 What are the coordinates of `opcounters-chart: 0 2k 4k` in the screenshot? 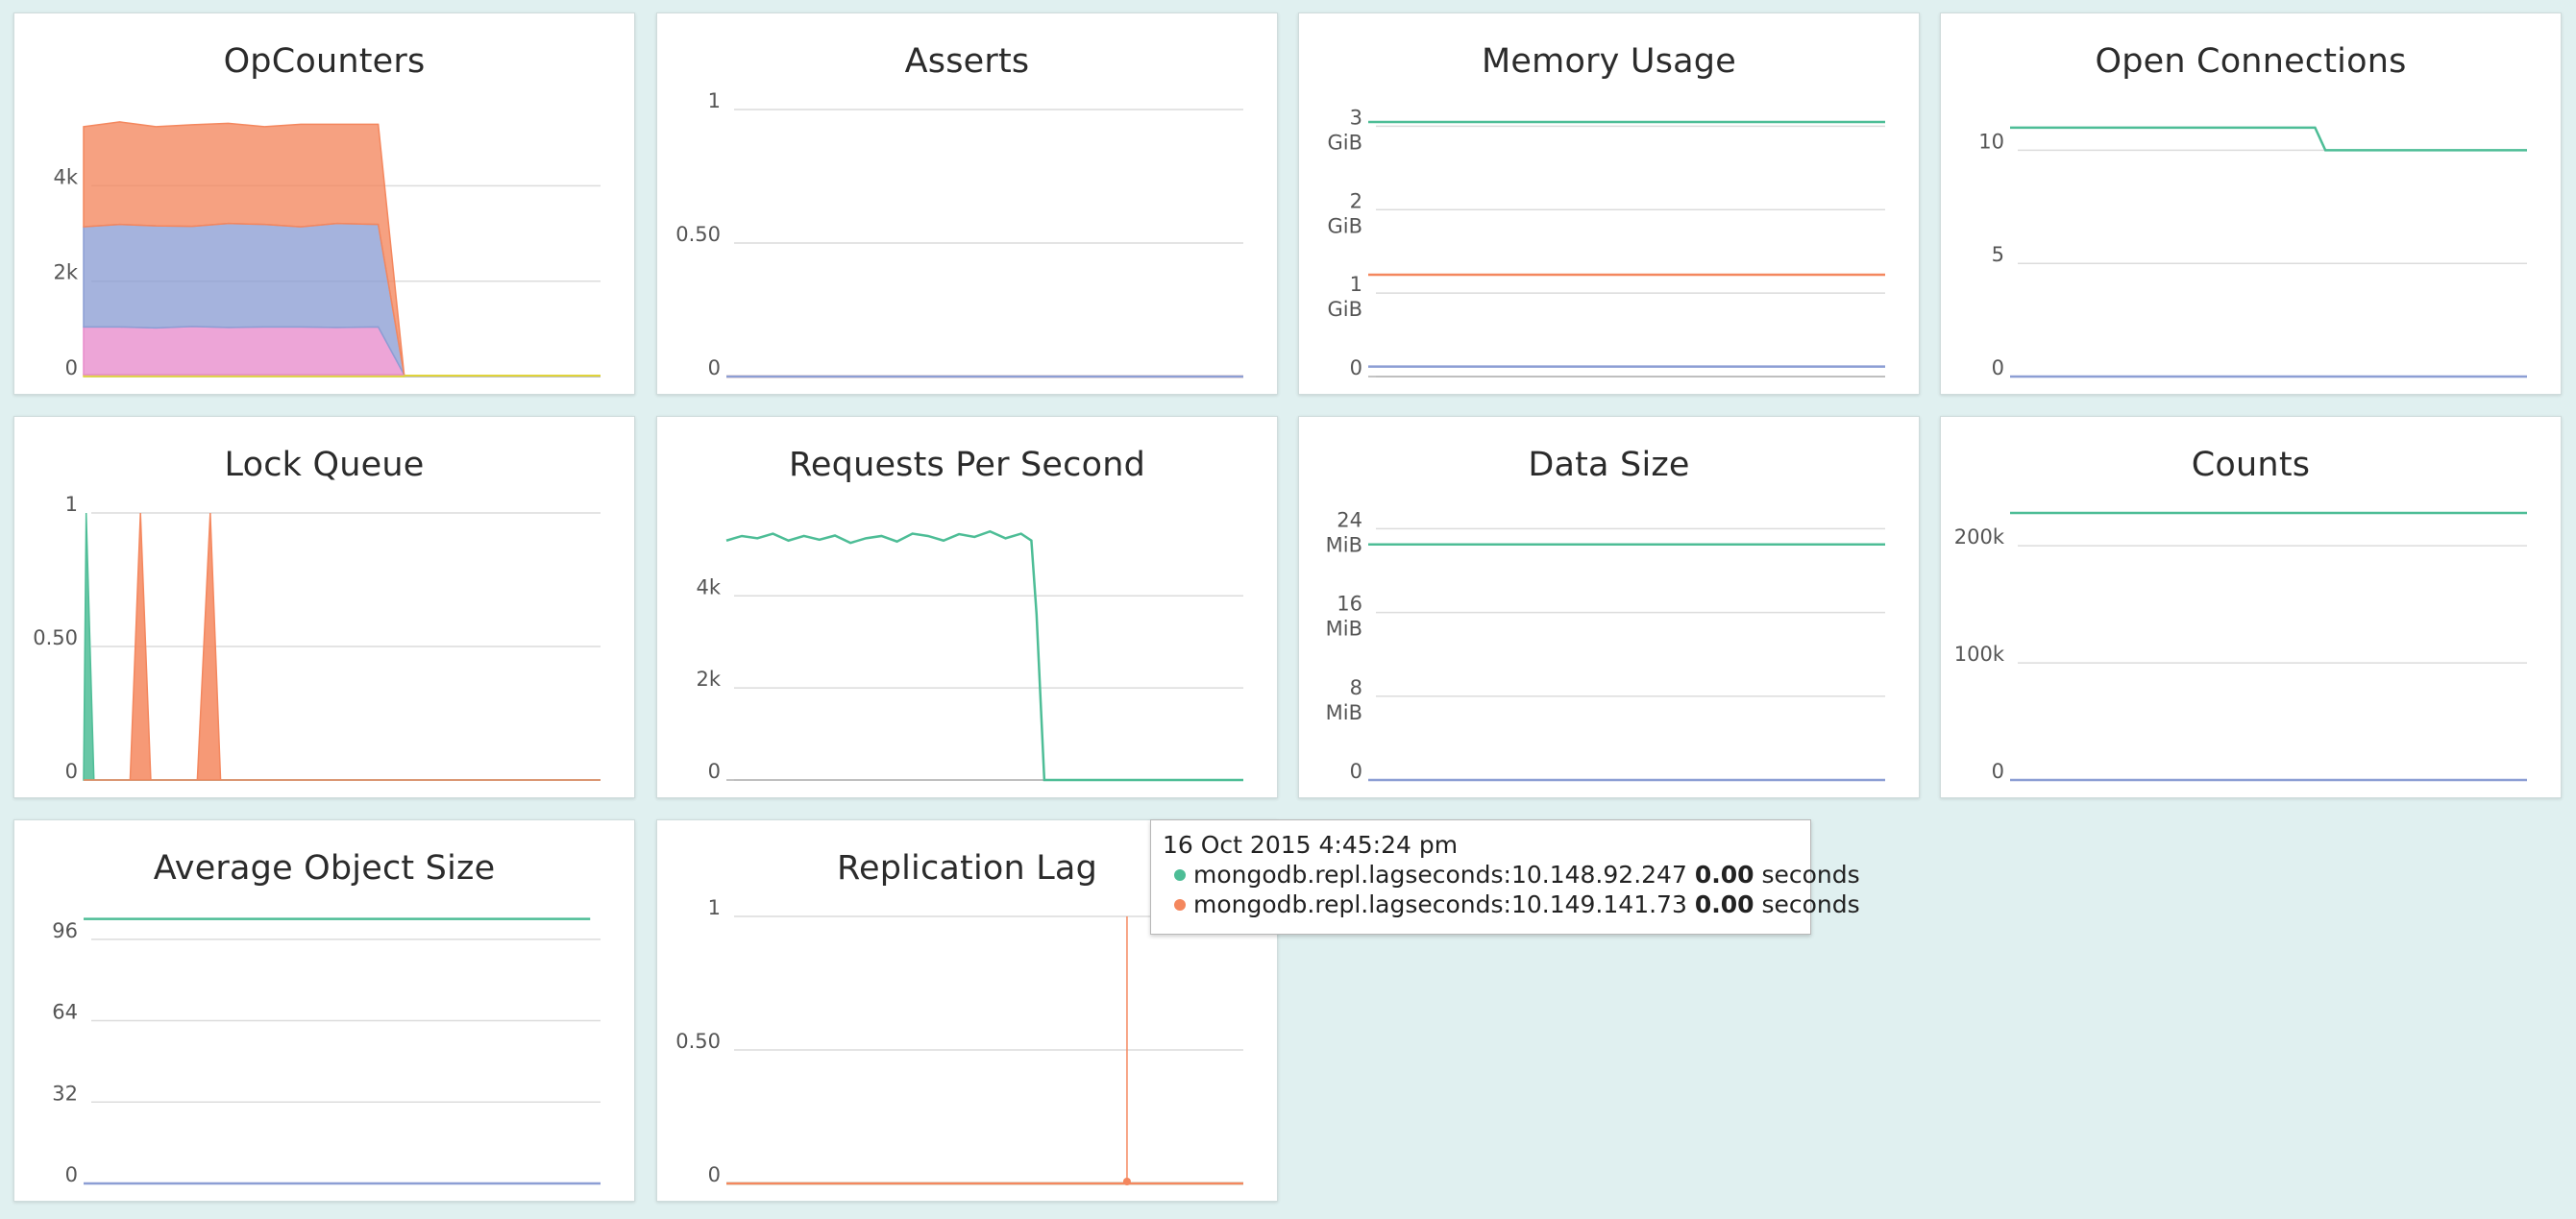 It's located at (325, 205).